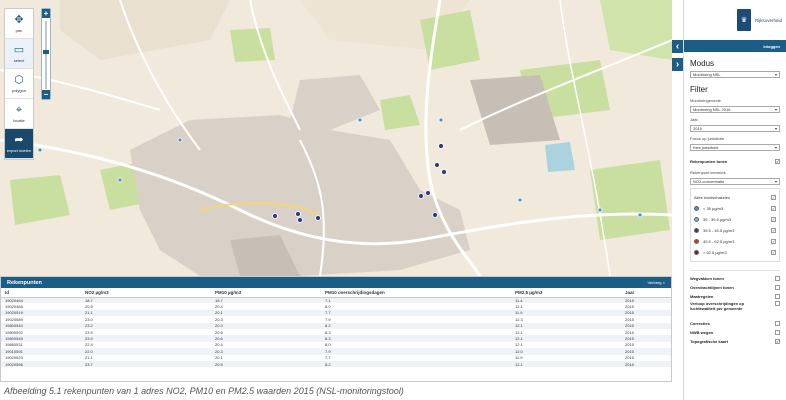  What do you see at coordinates (715, 252) in the screenshot?
I see `legend-label: > 62.5 µg/m3` at bounding box center [715, 252].